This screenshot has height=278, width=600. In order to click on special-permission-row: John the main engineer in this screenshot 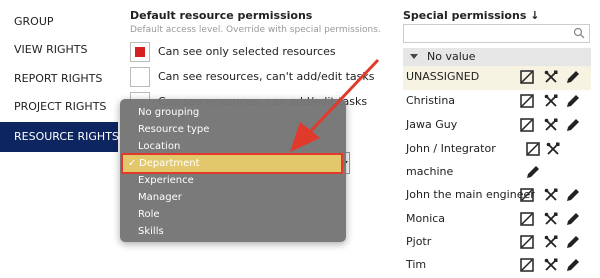, I will do `click(497, 196)`.